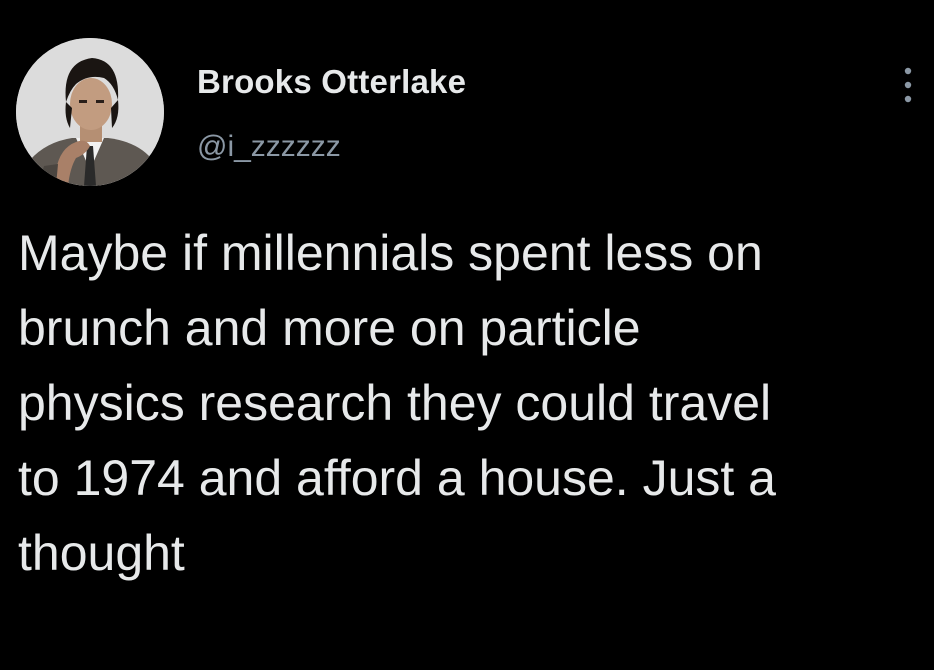 The width and height of the screenshot is (934, 670). I want to click on avatar, so click(90, 112).